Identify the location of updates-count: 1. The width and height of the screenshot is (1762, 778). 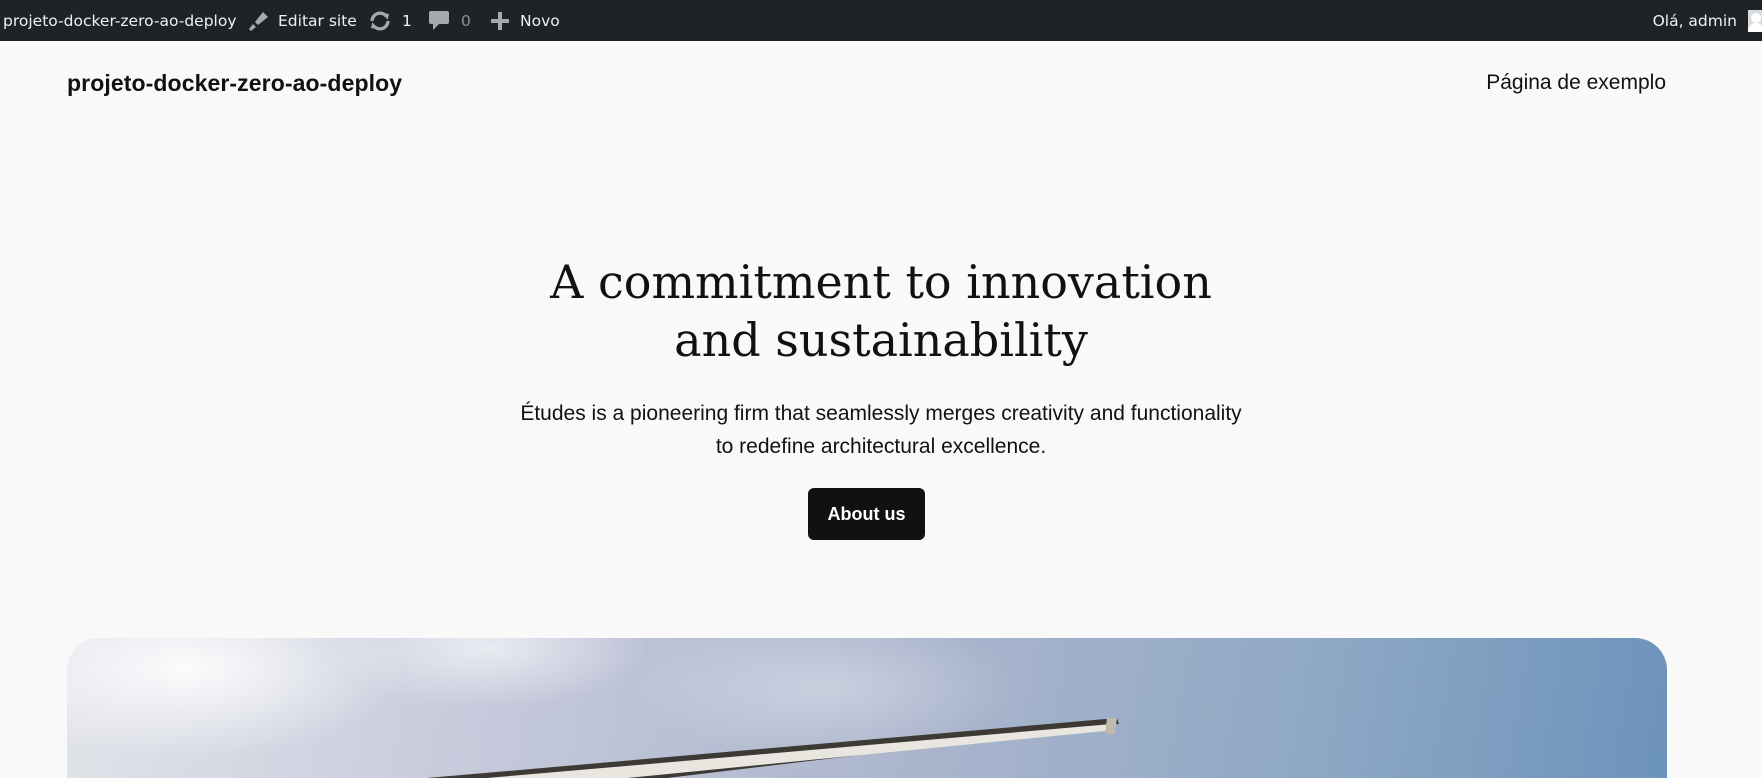
(407, 20).